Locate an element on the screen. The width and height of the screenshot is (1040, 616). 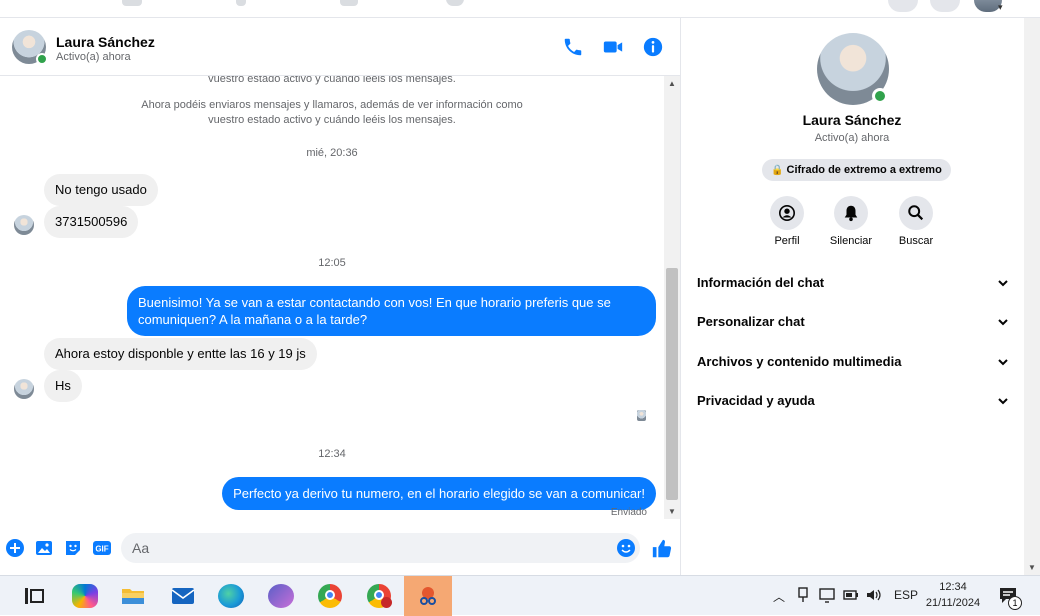
system-clock: 12:34 21/11/2024 is located at coordinates (953, 595).